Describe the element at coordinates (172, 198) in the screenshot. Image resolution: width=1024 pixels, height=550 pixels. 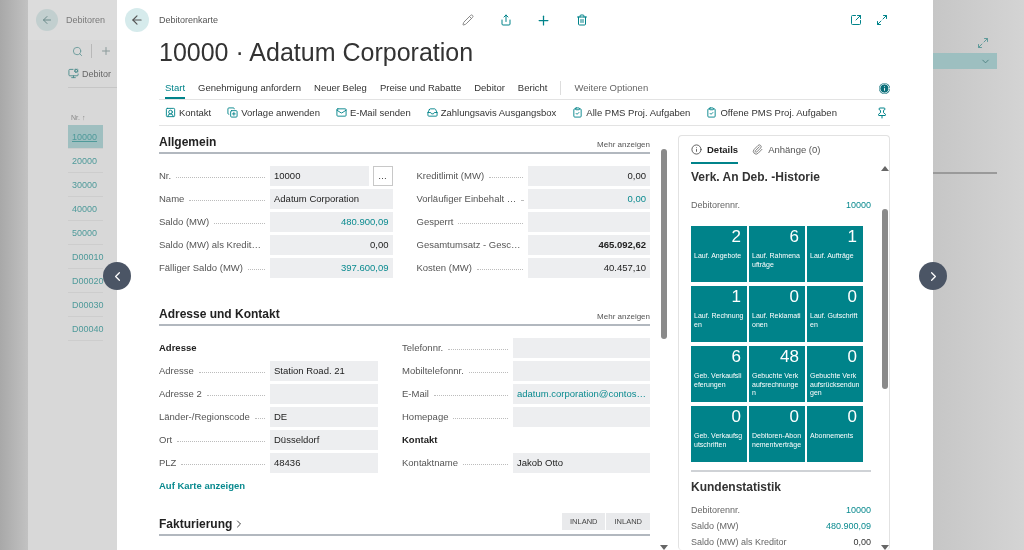
I see `field-label: Name` at that location.